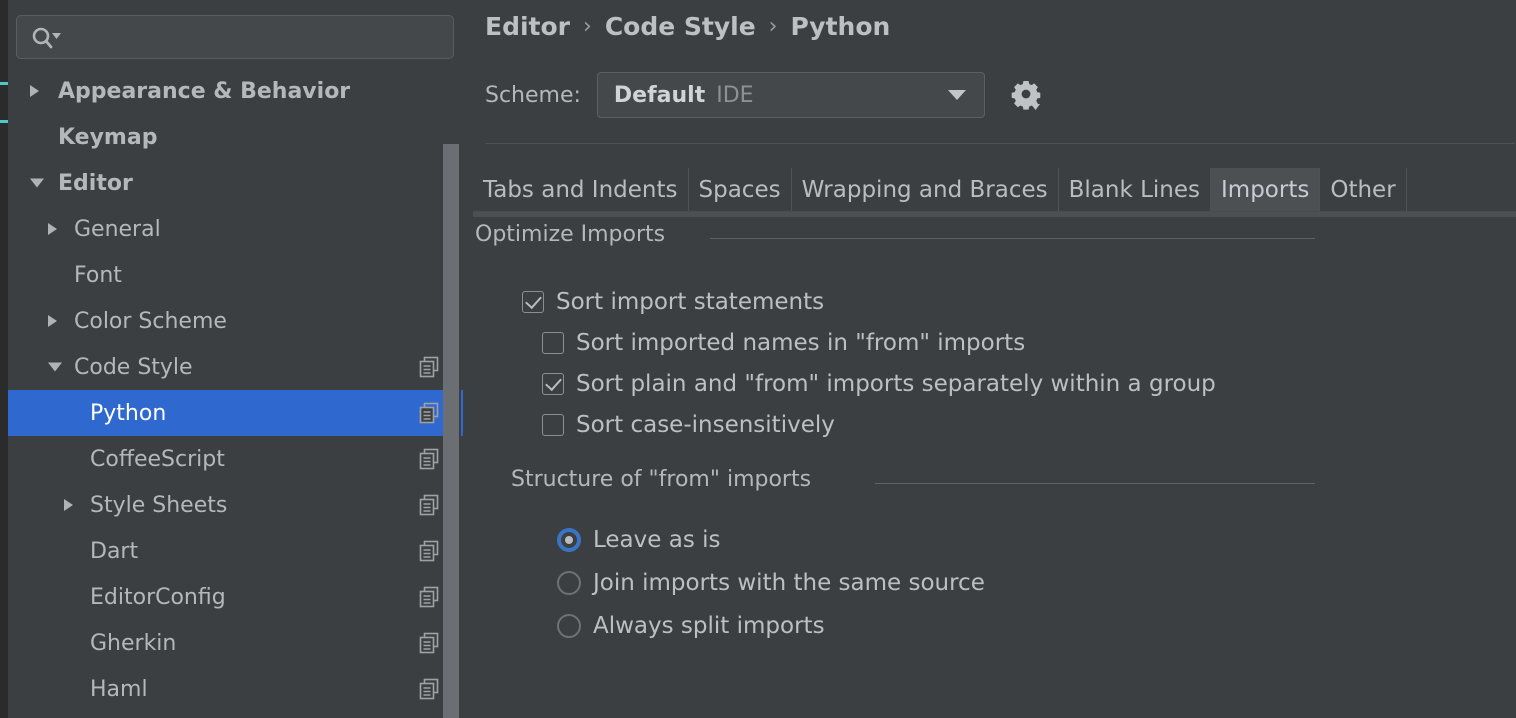 The height and width of the screenshot is (718, 1516). Describe the element at coordinates (235, 689) in the screenshot. I see `sidebar-item-haml: Haml` at that location.